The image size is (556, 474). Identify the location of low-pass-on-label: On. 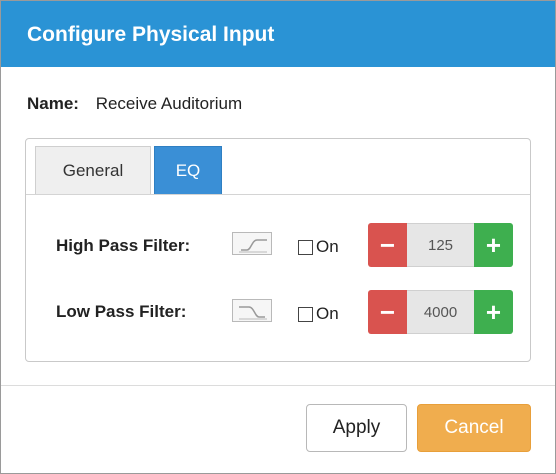
(327, 313).